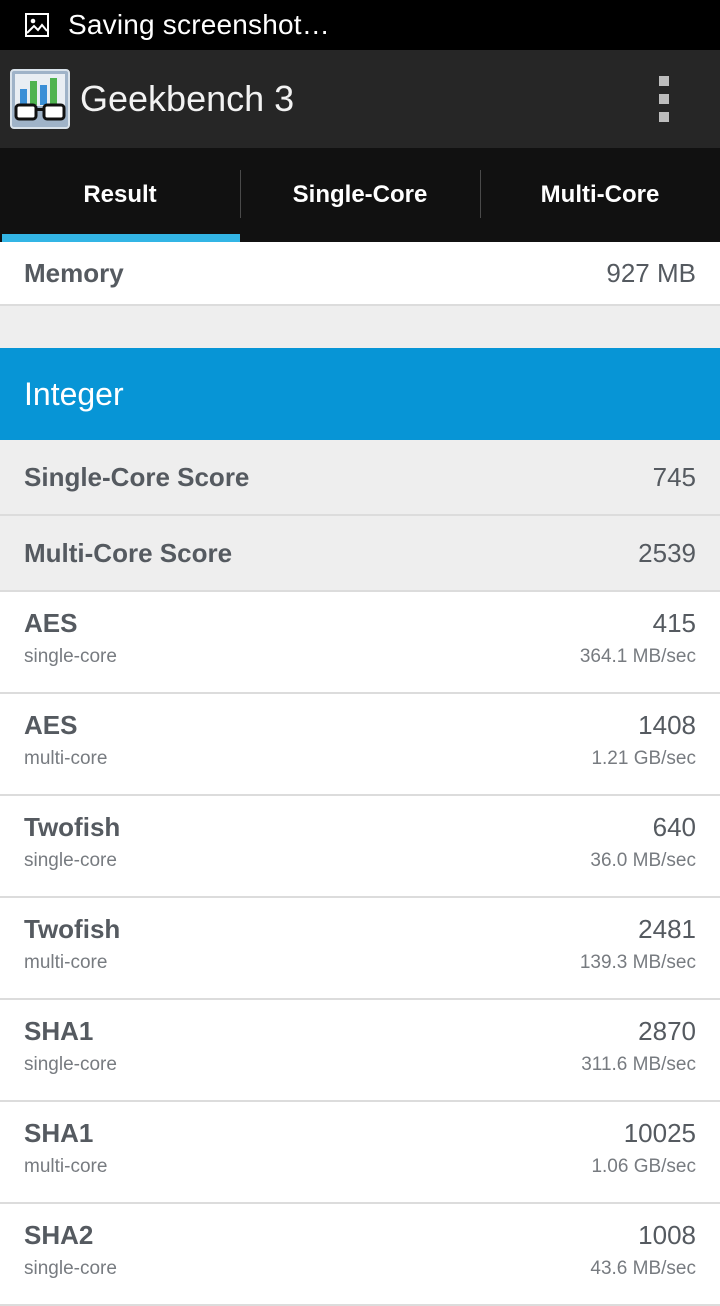  Describe the element at coordinates (121, 238) in the screenshot. I see `selected-tab-indicator` at that location.